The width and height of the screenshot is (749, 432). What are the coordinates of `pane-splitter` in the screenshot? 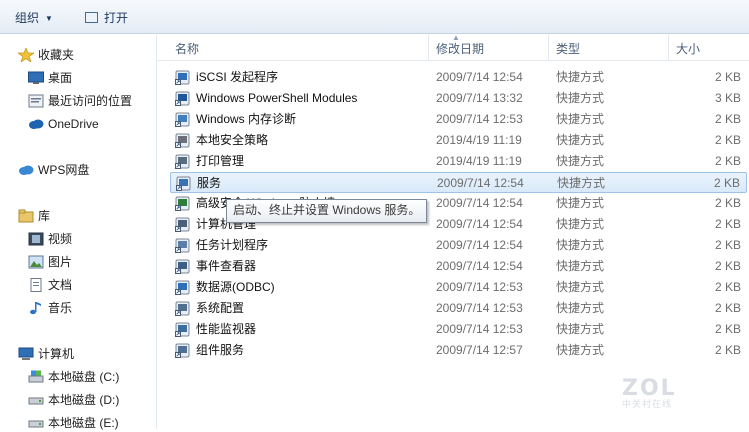 It's located at (156, 232).